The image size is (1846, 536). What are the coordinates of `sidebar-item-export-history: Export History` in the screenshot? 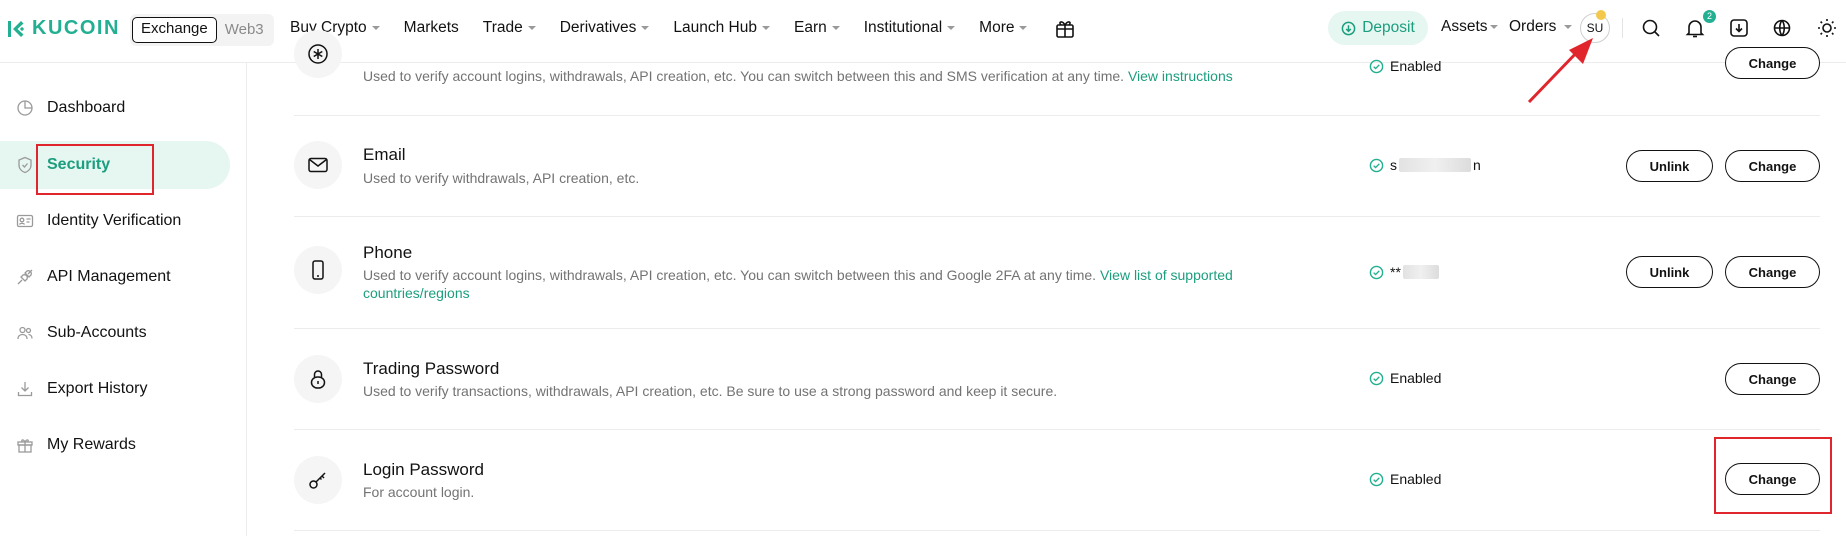 It's located at (115, 389).